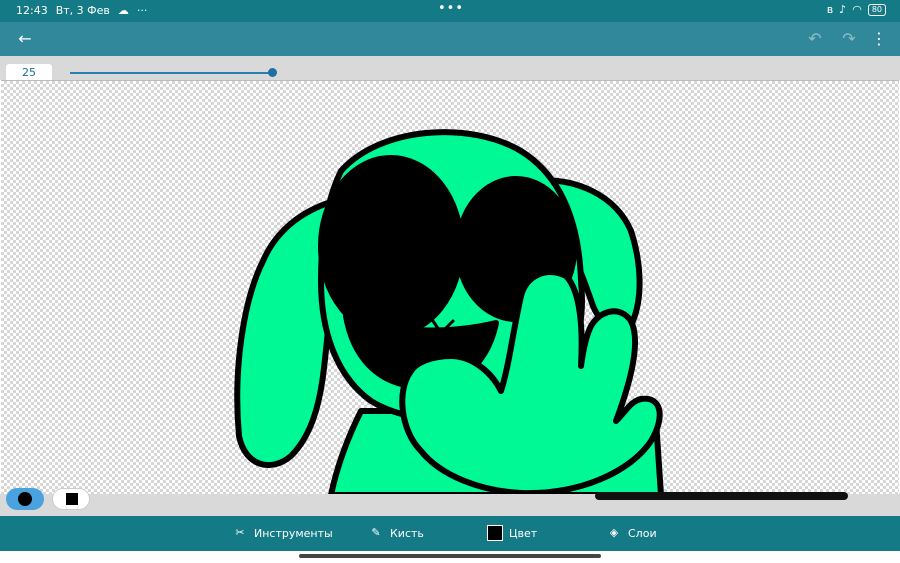 The width and height of the screenshot is (900, 563). I want to click on brush-label: Кисть, so click(407, 533).